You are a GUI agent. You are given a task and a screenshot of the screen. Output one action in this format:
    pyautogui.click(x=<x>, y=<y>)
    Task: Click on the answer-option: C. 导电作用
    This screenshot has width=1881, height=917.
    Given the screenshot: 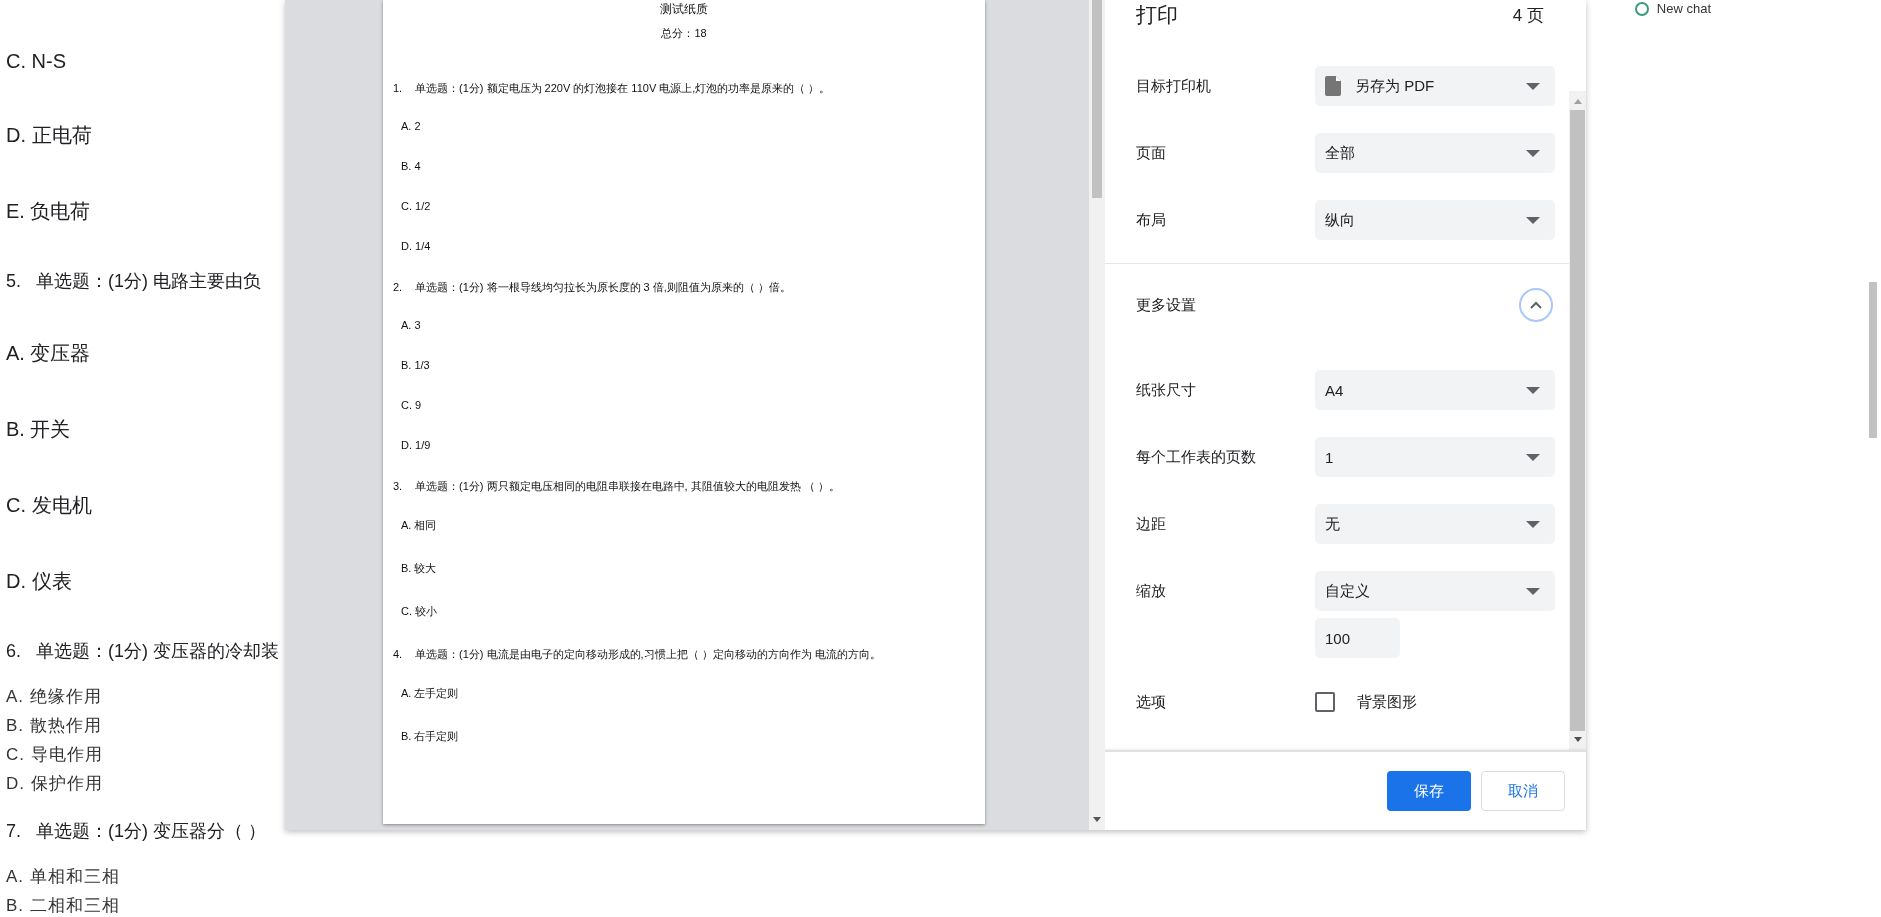 What is the action you would take?
    pyautogui.click(x=146, y=755)
    